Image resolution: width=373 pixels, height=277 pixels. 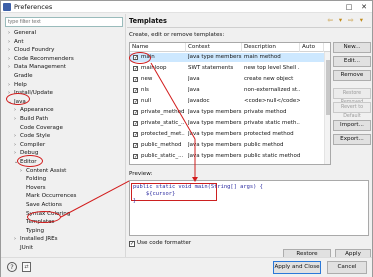 What do you see at coordinates (33, 7) in the screenshot?
I see `window-title: Preferences` at bounding box center [33, 7].